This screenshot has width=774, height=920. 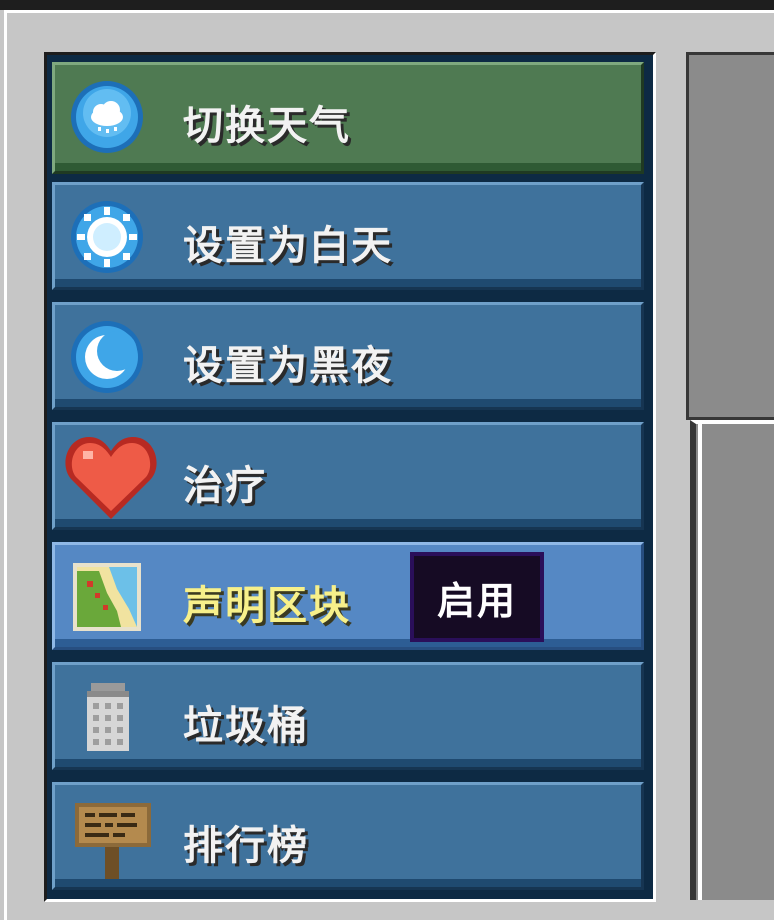 What do you see at coordinates (288, 246) in the screenshot?
I see `menu-item-label: 设置为白天` at bounding box center [288, 246].